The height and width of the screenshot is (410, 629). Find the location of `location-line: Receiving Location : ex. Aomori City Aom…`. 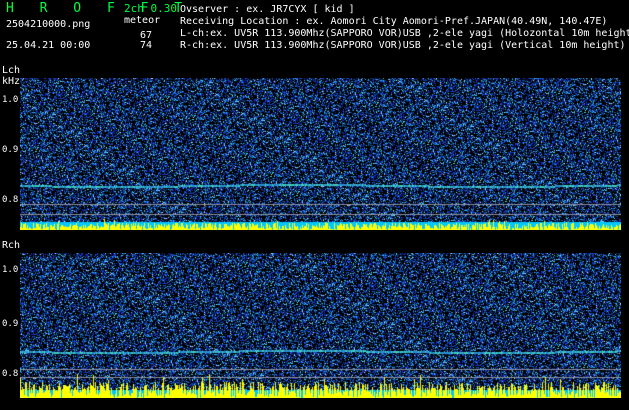

location-line: Receiving Location : ex. Aomori City Aom… is located at coordinates (394, 21).